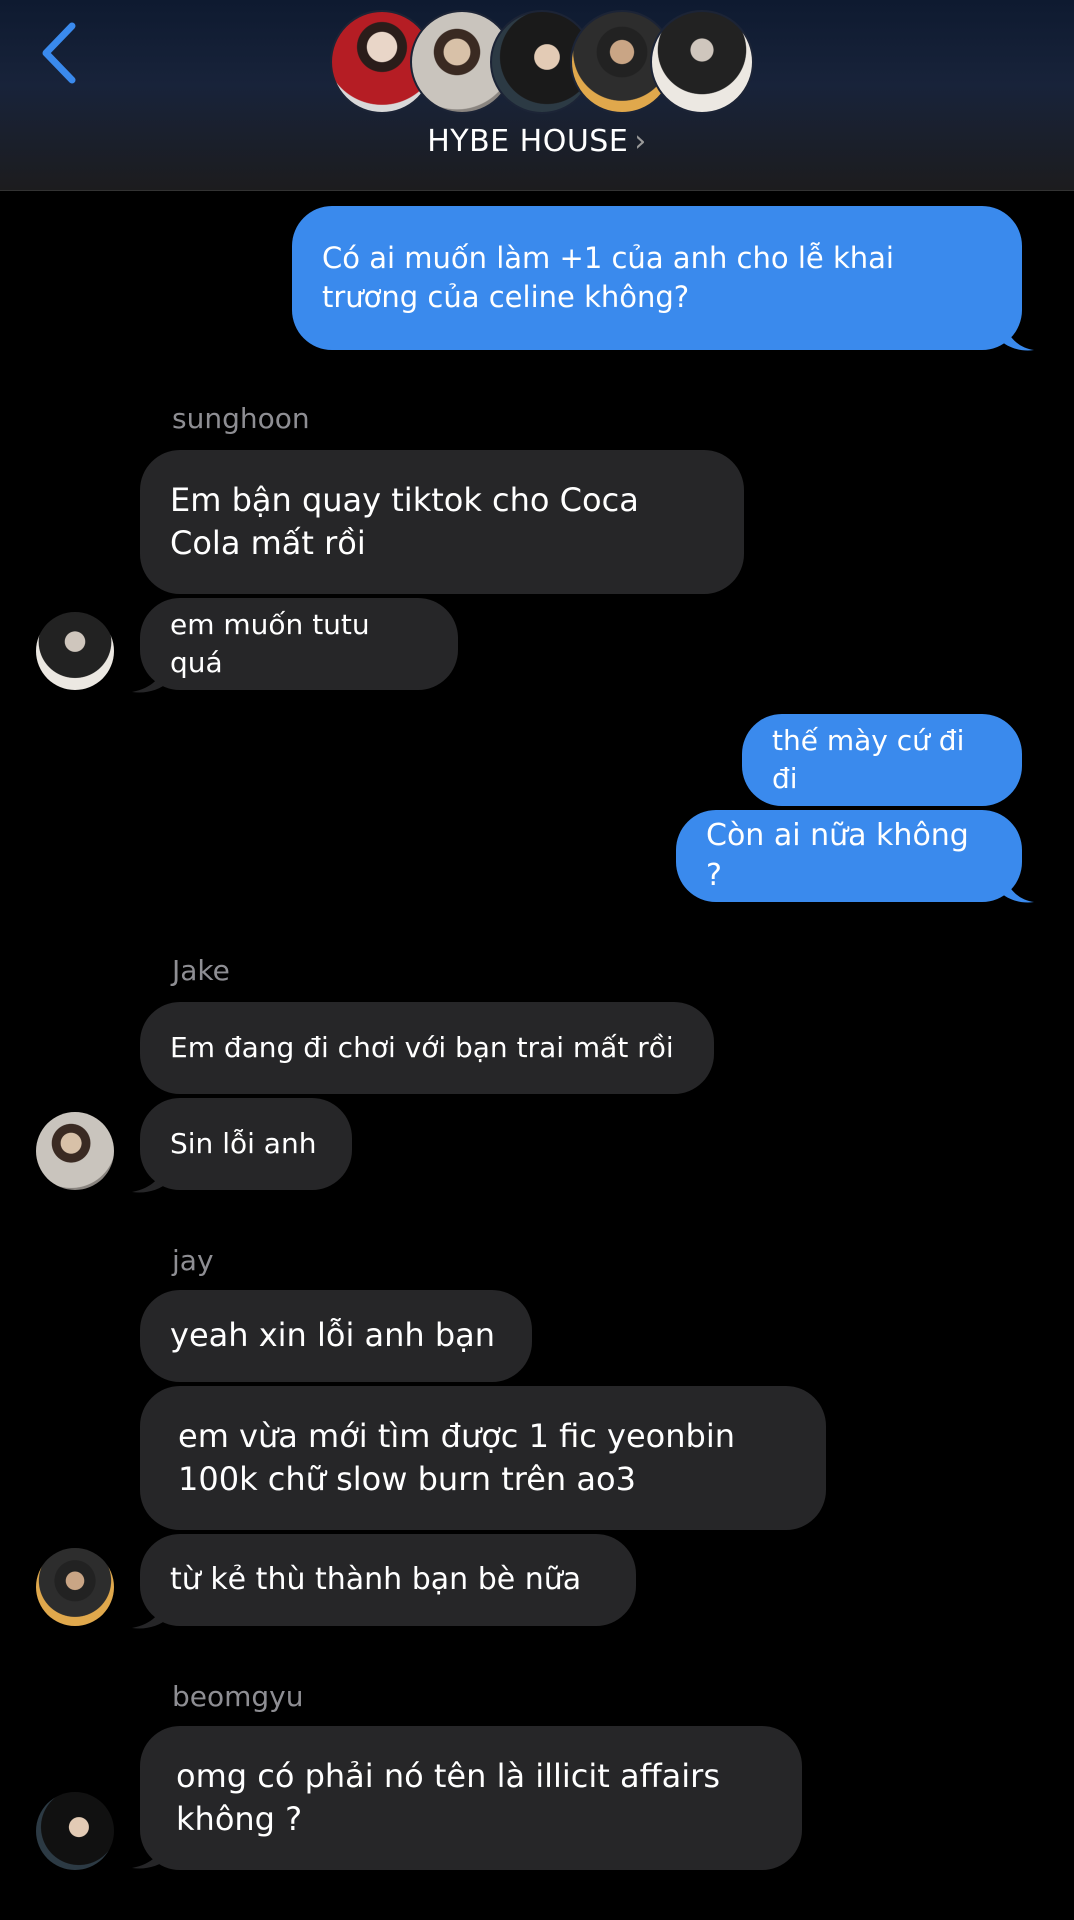 Image resolution: width=1074 pixels, height=1920 pixels. I want to click on group-title: HYBE HOUSE, so click(528, 141).